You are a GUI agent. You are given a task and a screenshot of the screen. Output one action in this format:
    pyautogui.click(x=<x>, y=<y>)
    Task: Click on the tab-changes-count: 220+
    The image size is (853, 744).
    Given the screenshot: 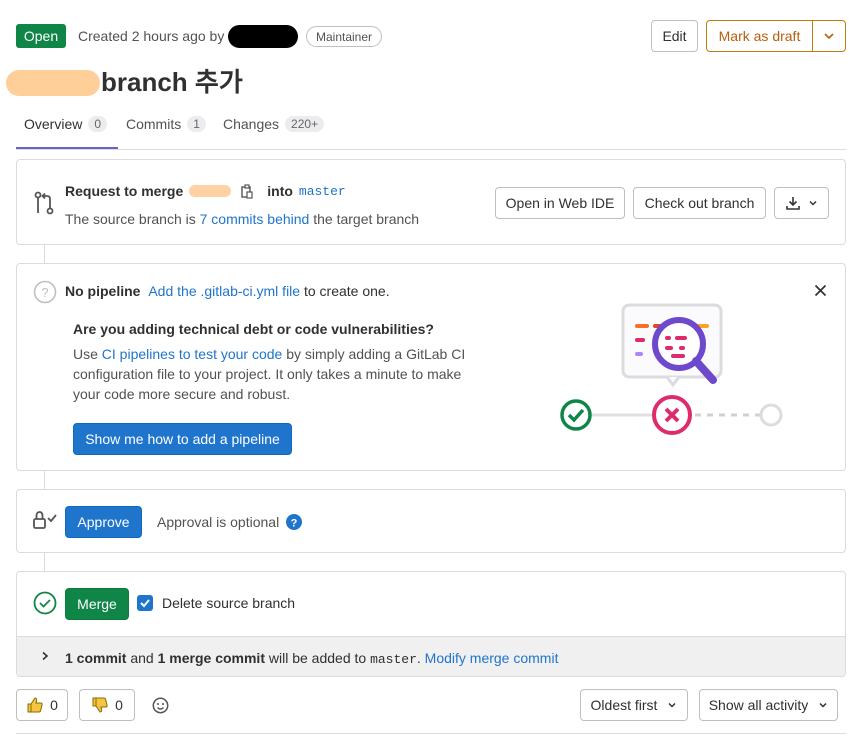 What is the action you would take?
    pyautogui.click(x=305, y=124)
    